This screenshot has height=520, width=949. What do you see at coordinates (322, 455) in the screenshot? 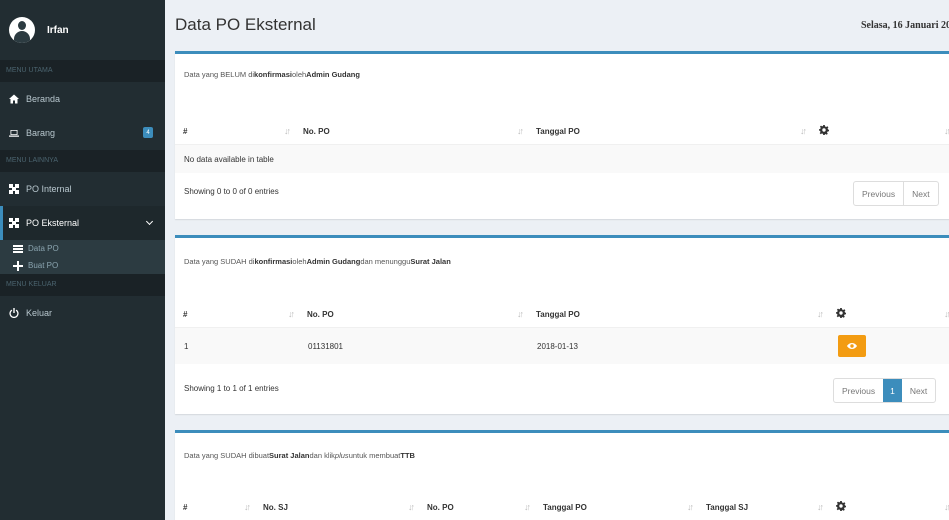
I see `desc-text: dan klik` at bounding box center [322, 455].